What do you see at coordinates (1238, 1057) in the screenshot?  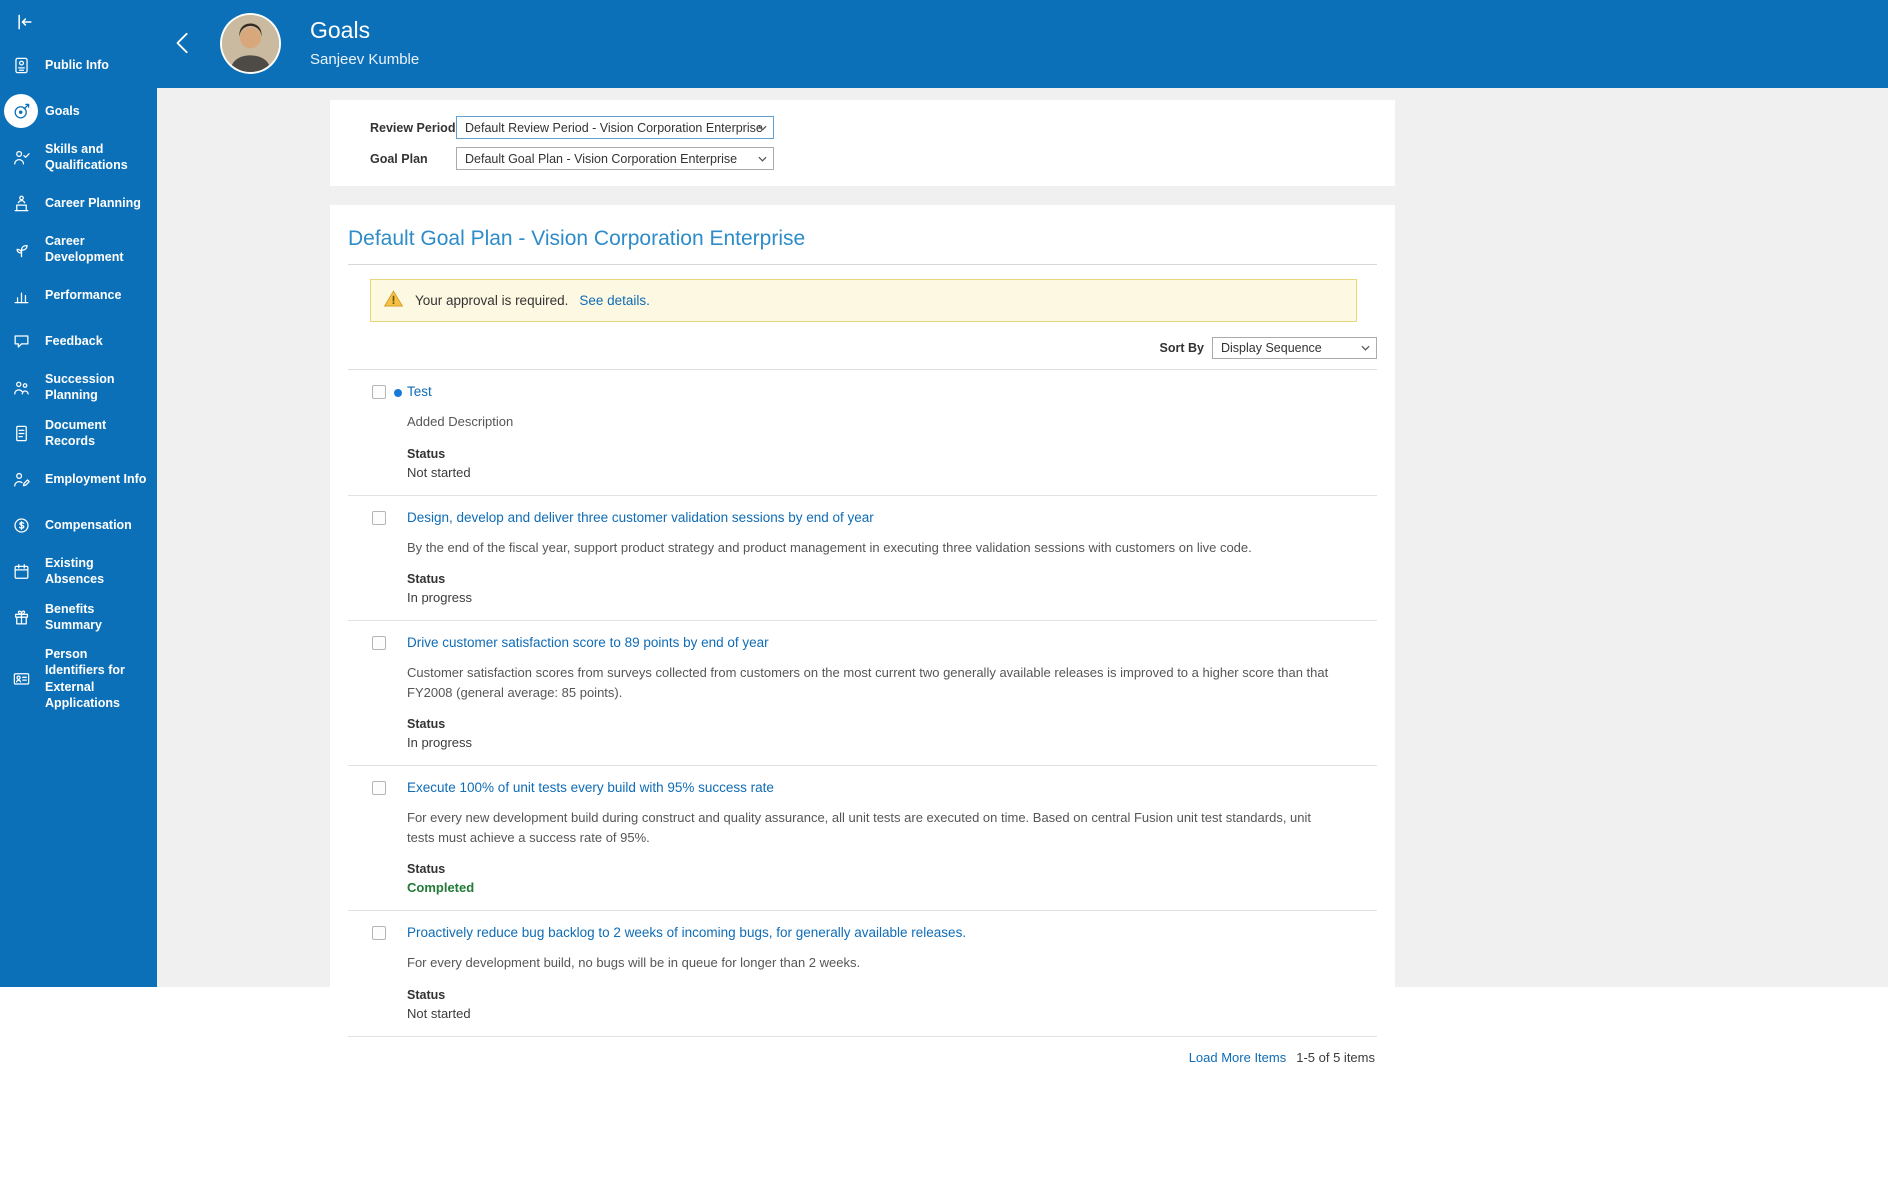 I see `load-more-items-link: Load More Items` at bounding box center [1238, 1057].